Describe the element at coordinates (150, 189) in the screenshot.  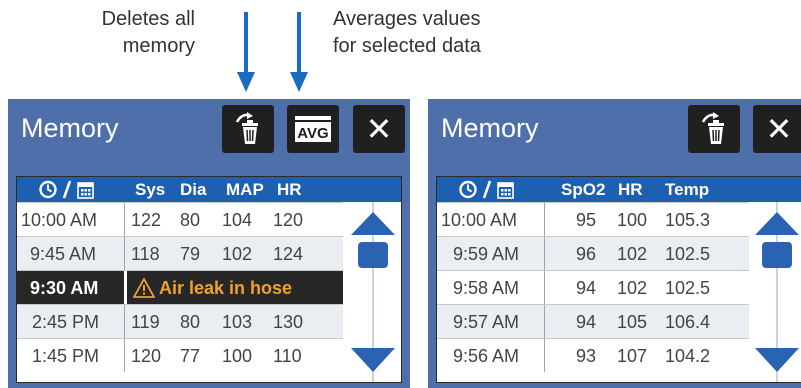
I see `column-header-sys: Sys` at that location.